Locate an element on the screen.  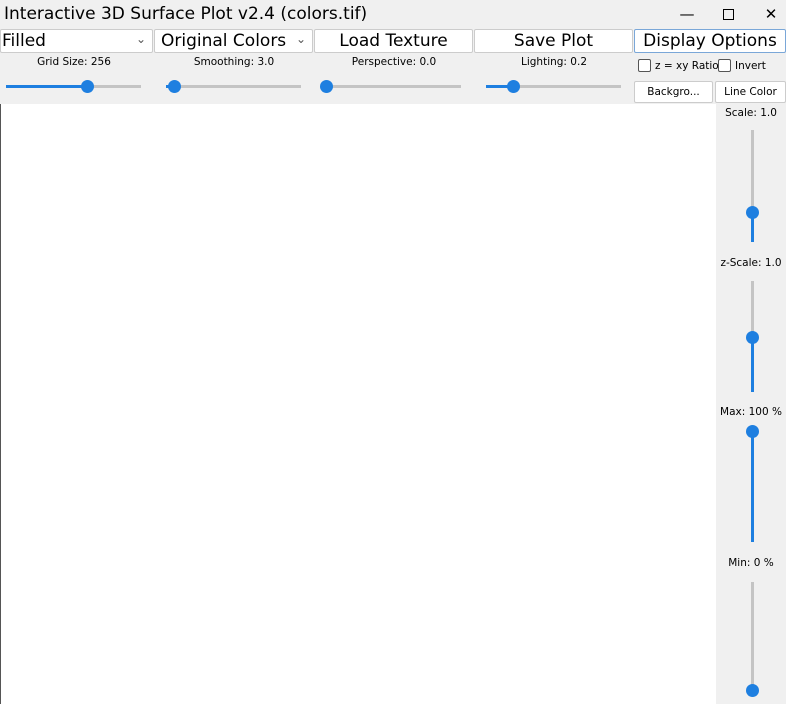
save-plot-button: Save Plot is located at coordinates (553, 41).